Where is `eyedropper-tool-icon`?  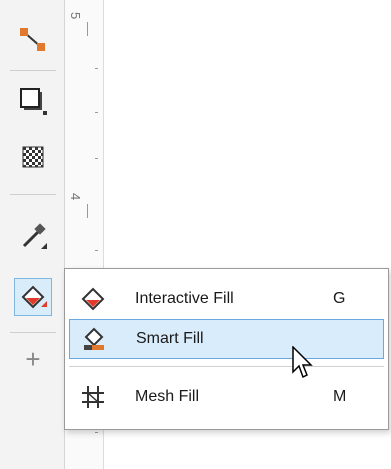
eyedropper-tool-icon is located at coordinates (34, 236).